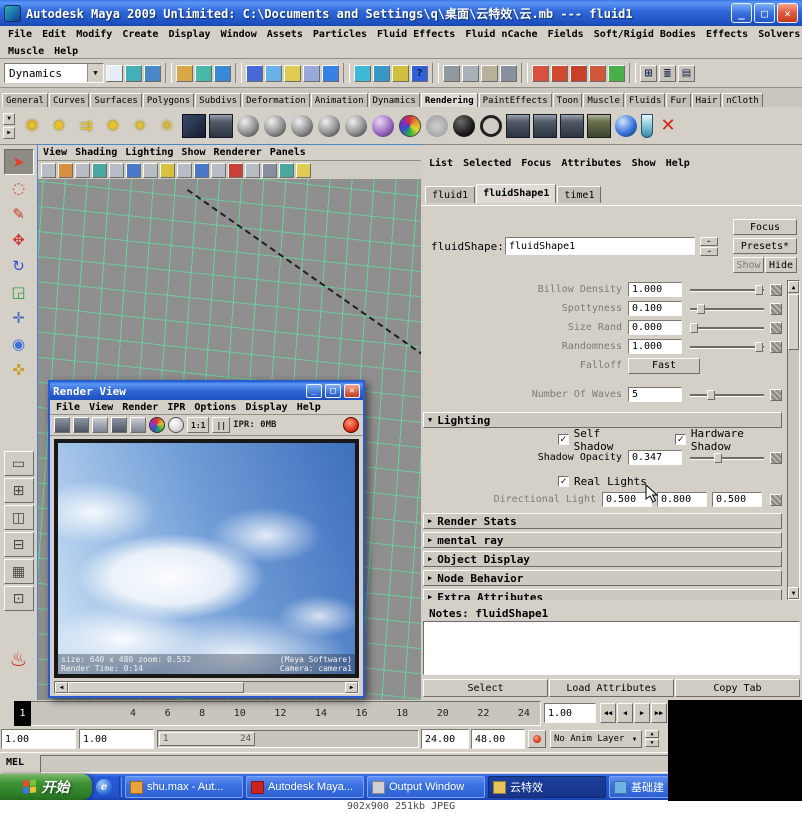 The image size is (802, 813). Describe the element at coordinates (276, 100) in the screenshot. I see `shelf-tab: Deformation` at that location.